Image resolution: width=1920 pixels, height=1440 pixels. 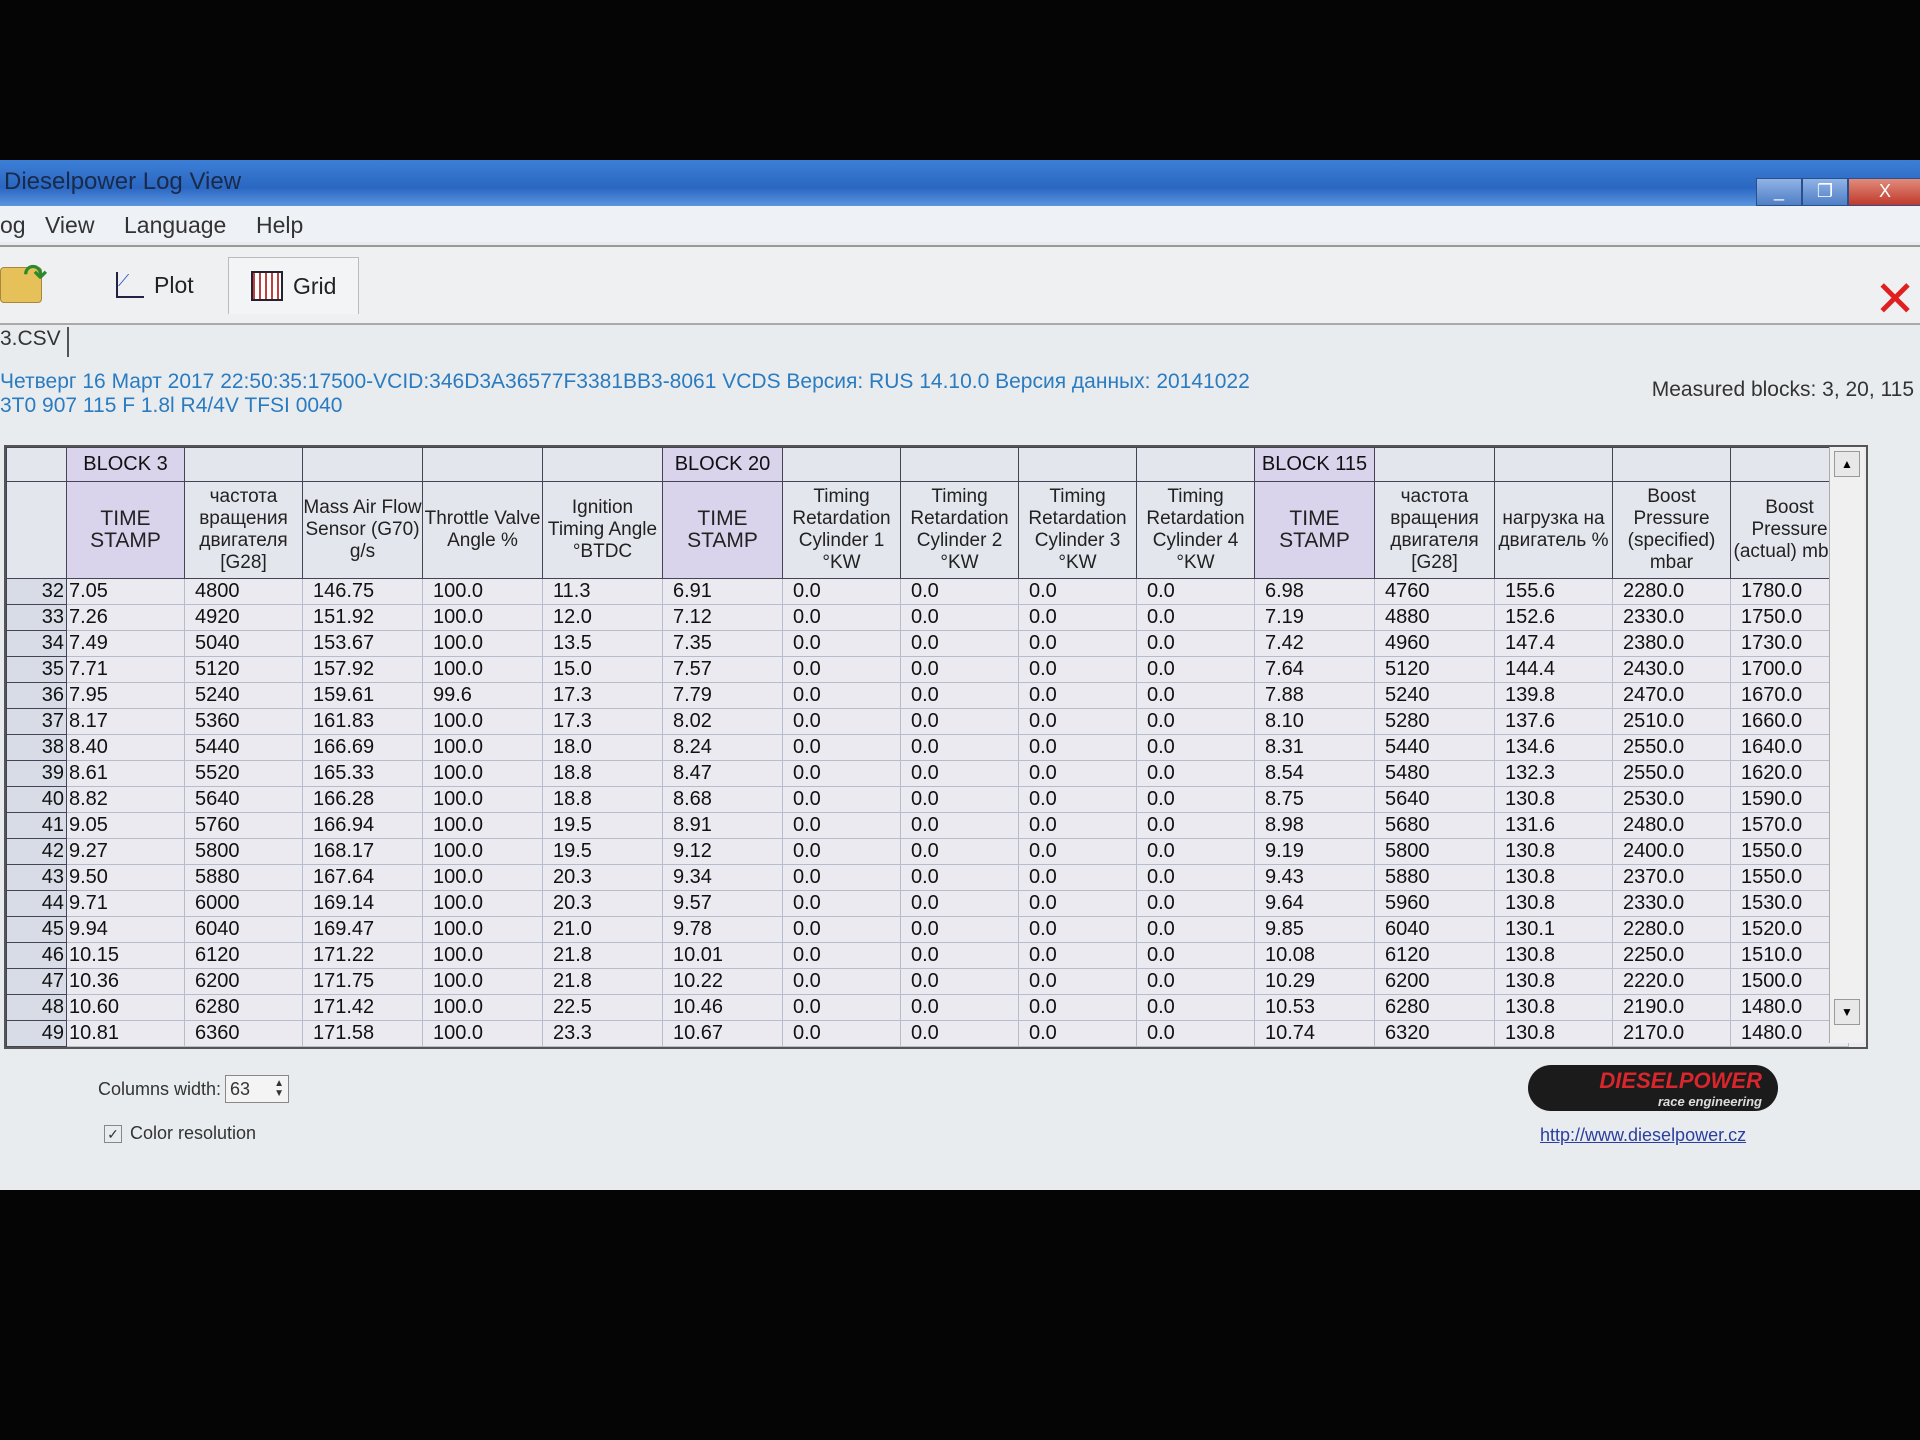 What do you see at coordinates (602, 981) in the screenshot?
I see `table-cell: 21.8` at bounding box center [602, 981].